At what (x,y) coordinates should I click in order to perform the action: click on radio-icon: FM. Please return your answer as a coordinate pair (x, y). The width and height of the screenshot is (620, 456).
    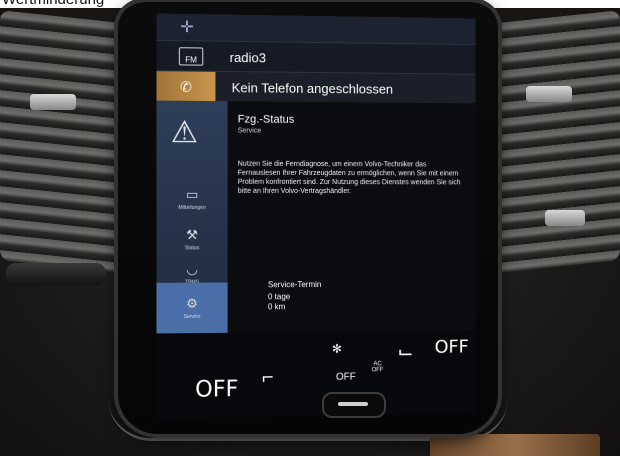
    Looking at the image, I should click on (191, 56).